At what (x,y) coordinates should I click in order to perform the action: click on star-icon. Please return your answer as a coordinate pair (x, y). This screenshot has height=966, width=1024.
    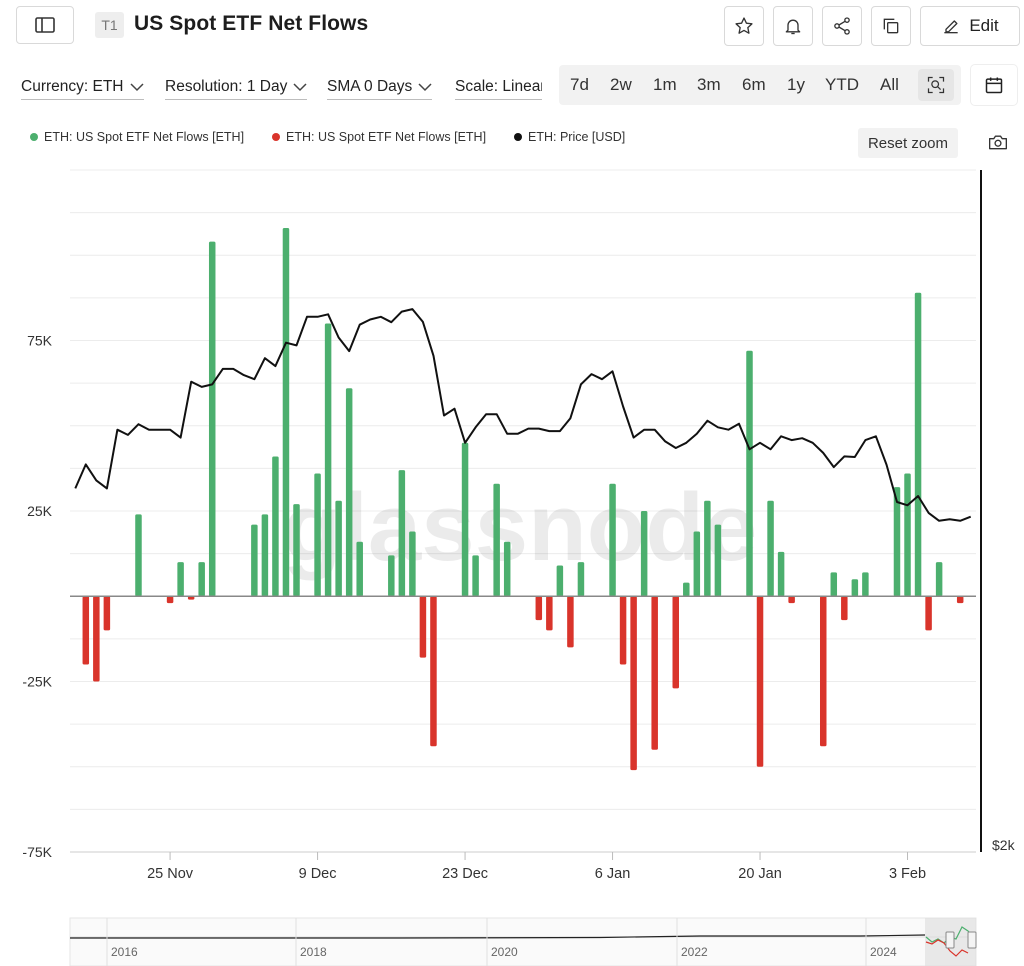
    Looking at the image, I should click on (744, 25).